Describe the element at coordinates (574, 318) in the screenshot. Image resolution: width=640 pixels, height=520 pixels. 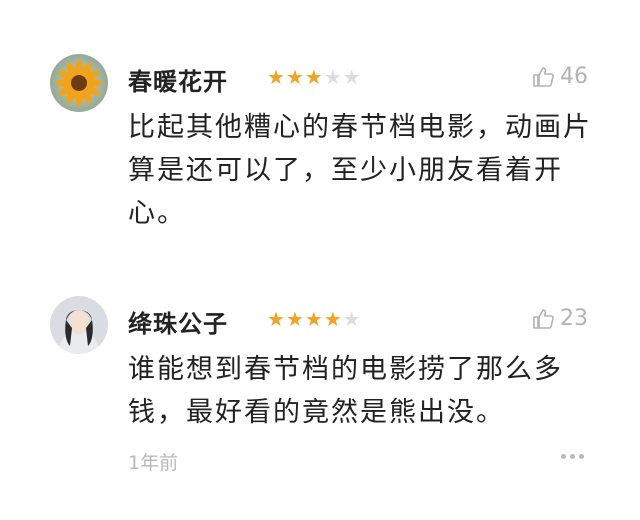
I see `like-count: 23` at that location.